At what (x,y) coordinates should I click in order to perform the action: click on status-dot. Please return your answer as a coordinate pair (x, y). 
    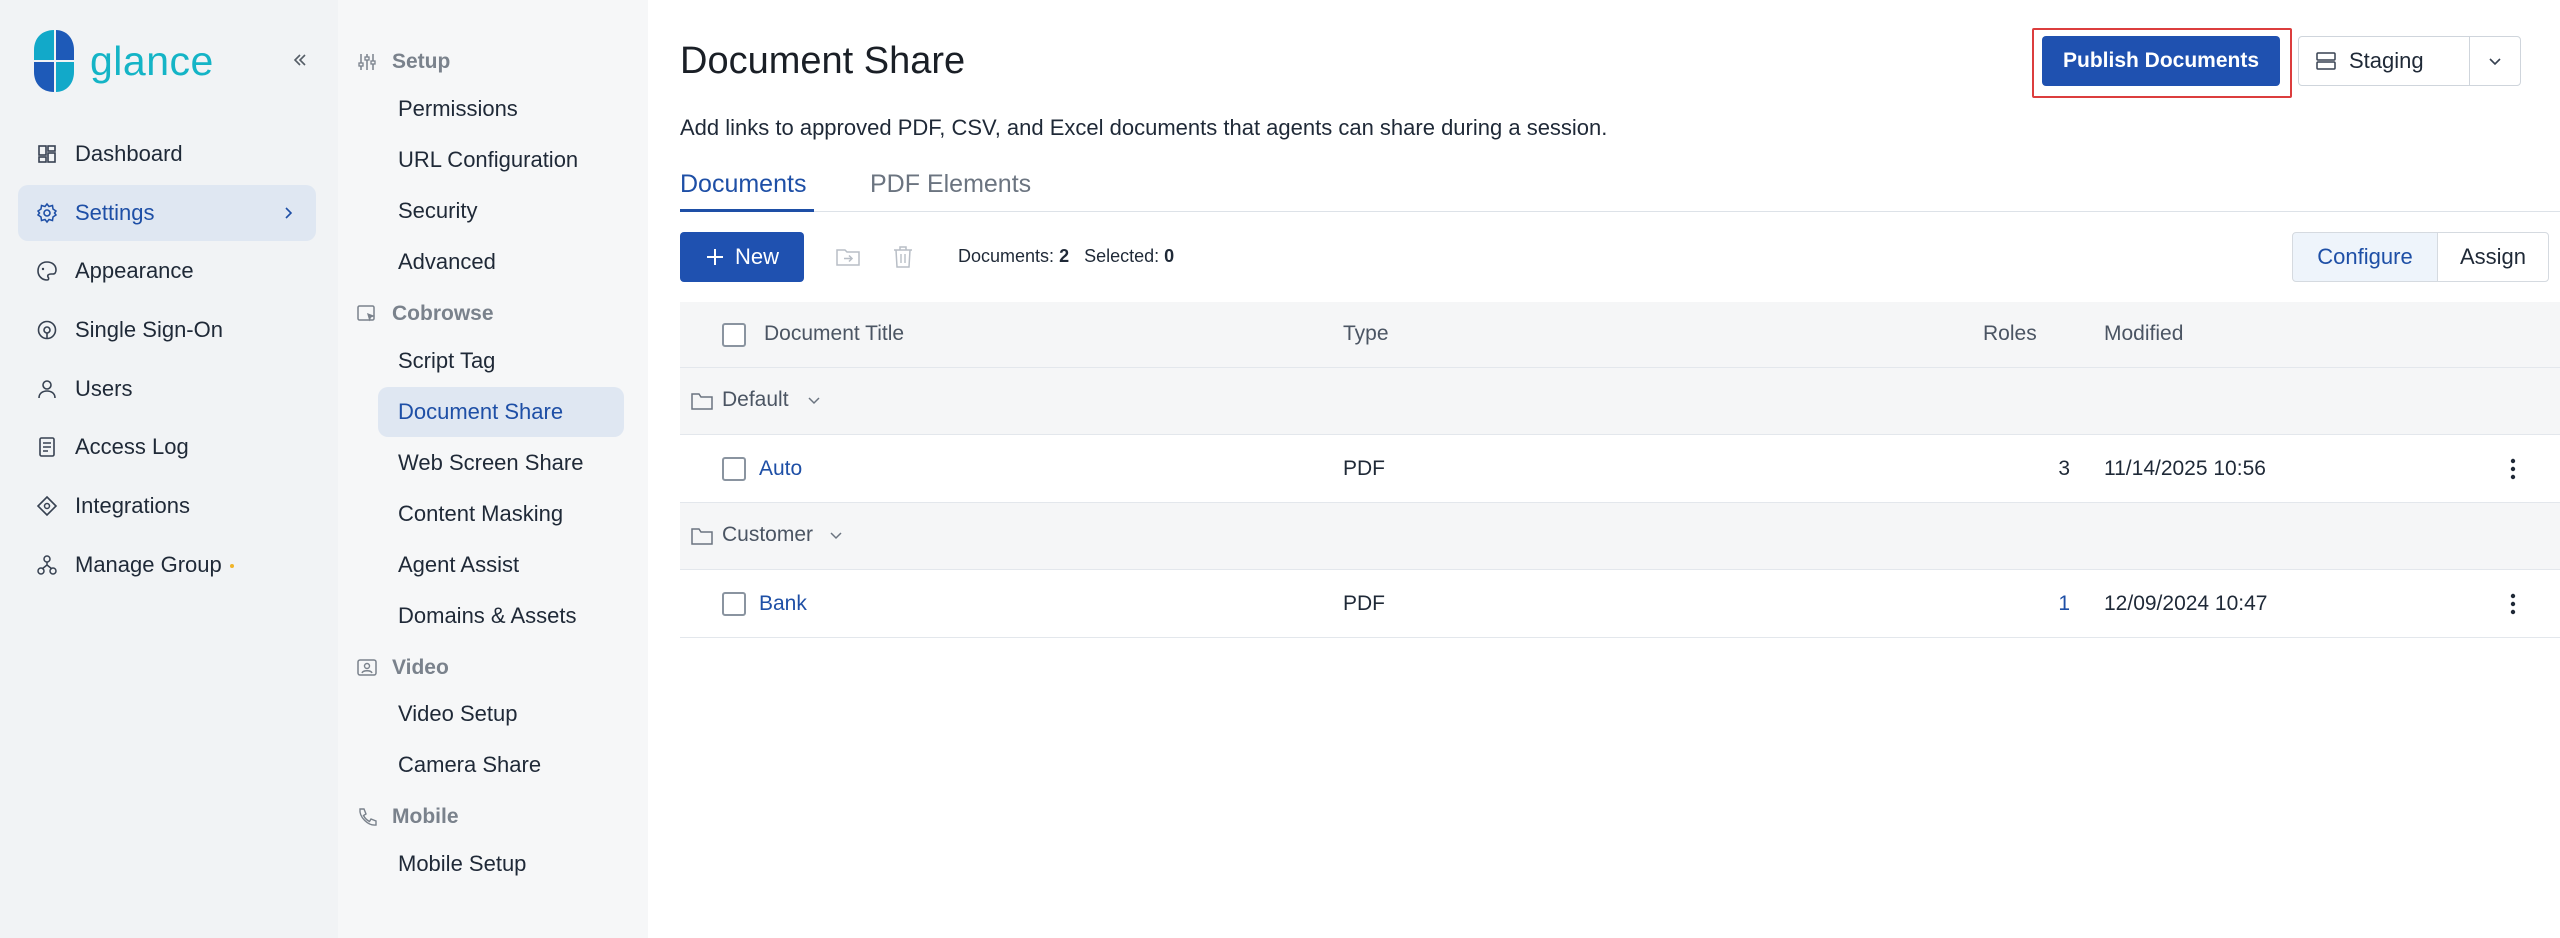
    Looking at the image, I should click on (231, 565).